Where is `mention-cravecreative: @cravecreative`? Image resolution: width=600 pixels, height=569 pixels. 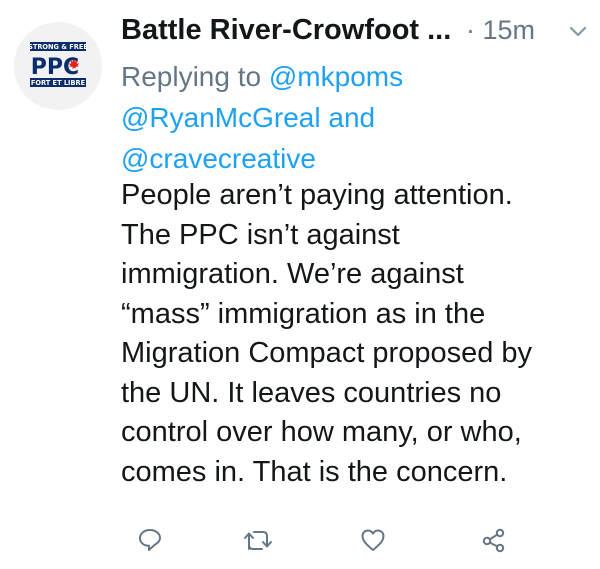
mention-cravecreative: @cravecreative is located at coordinates (218, 158).